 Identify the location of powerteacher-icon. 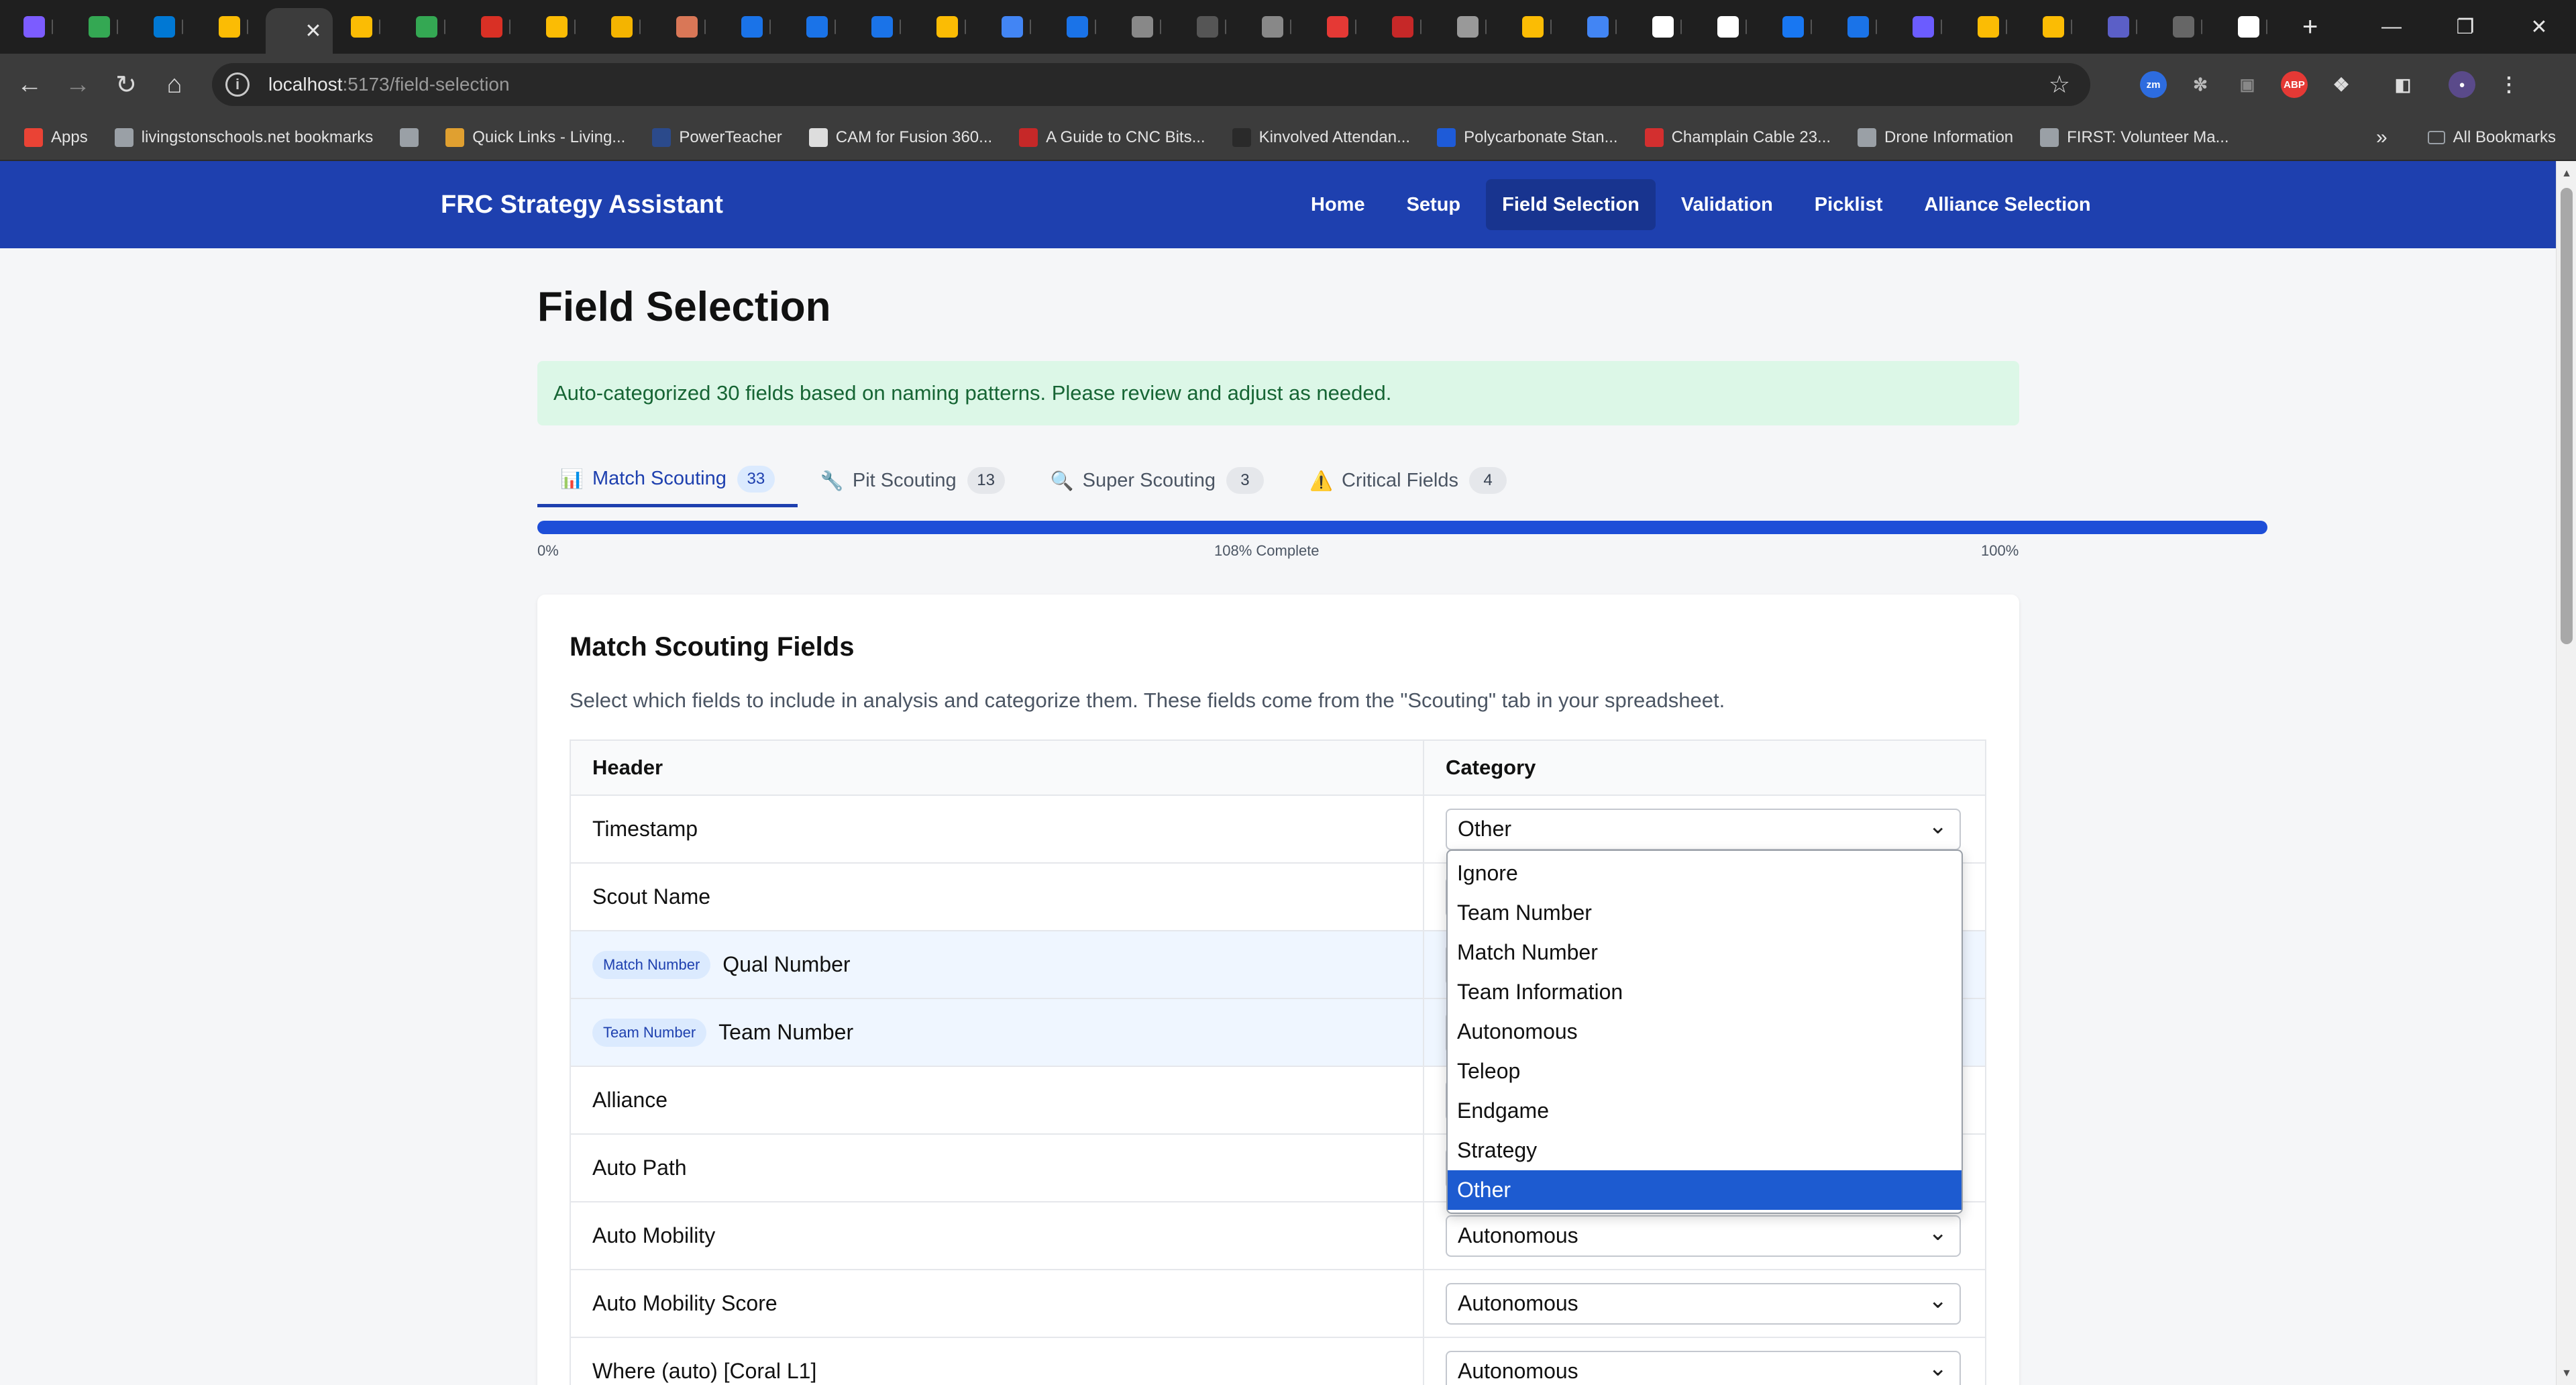
(662, 137).